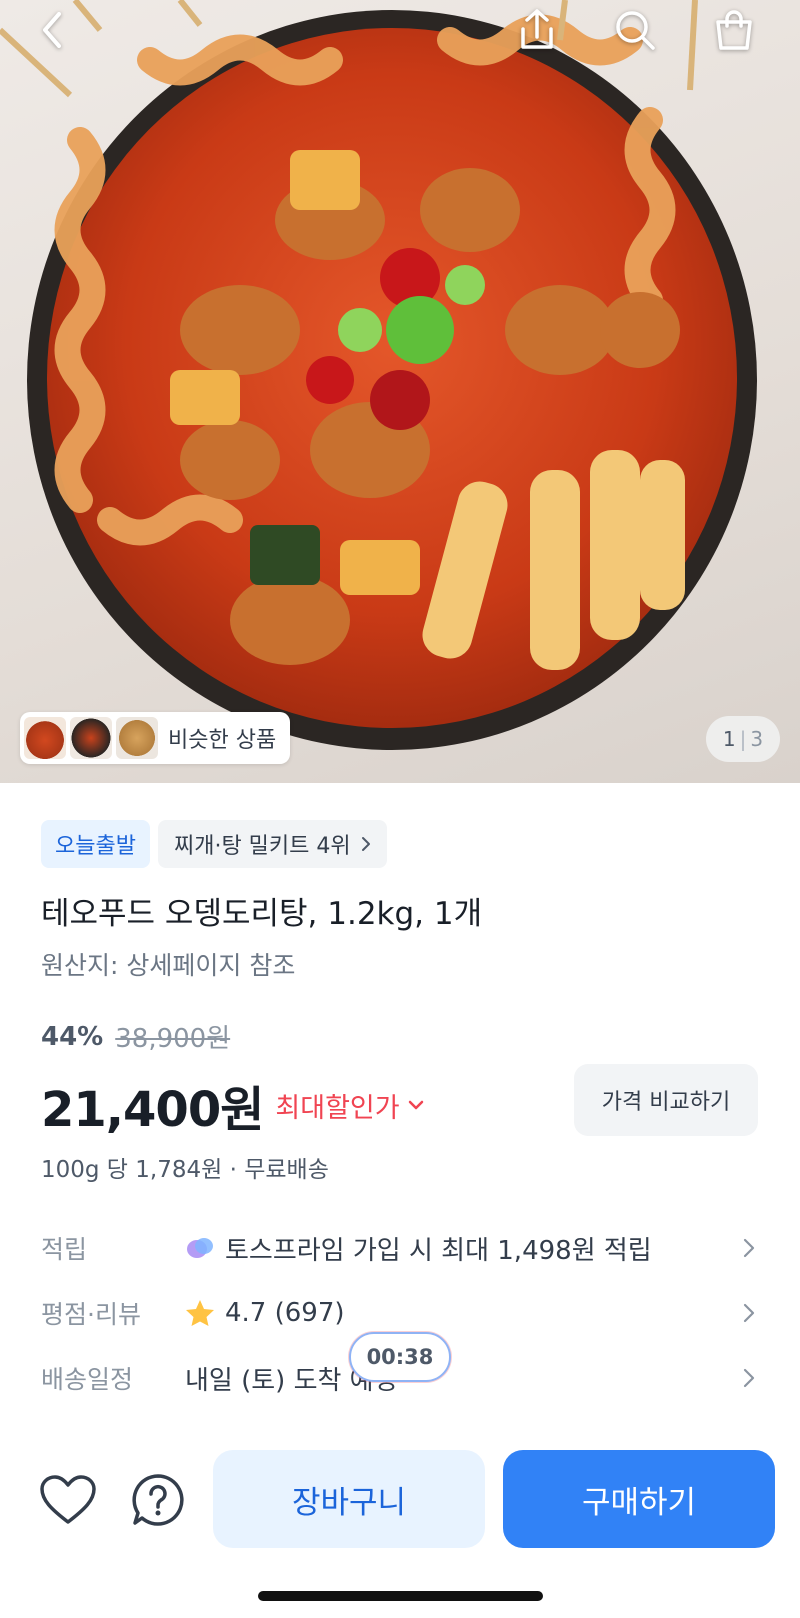  I want to click on discount-row: 44% 38,900원, so click(135, 1036).